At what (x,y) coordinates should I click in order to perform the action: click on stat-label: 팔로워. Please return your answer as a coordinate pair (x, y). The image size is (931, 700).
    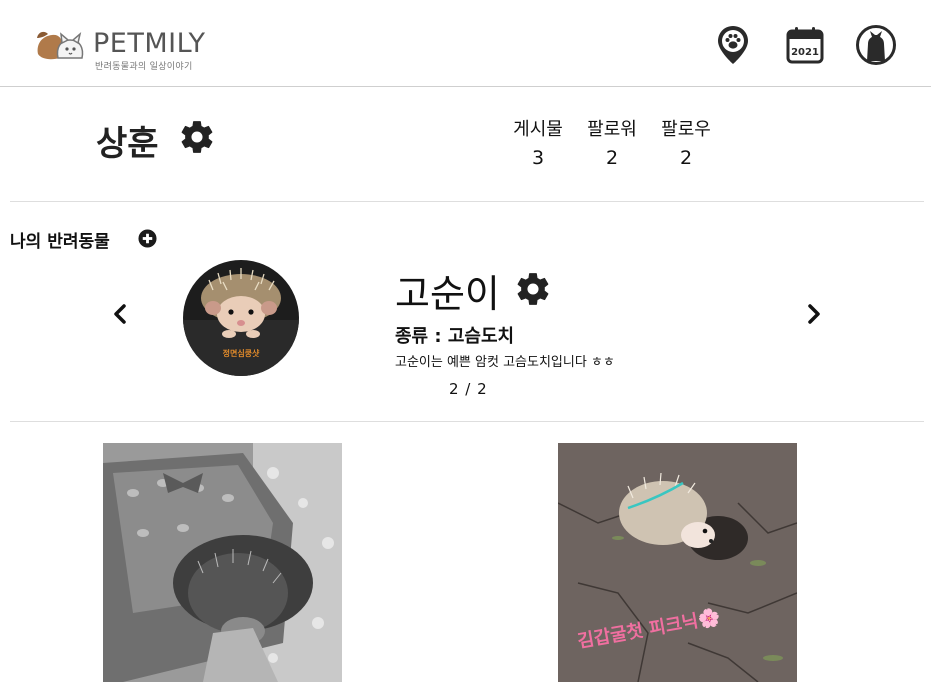
    Looking at the image, I should click on (612, 129).